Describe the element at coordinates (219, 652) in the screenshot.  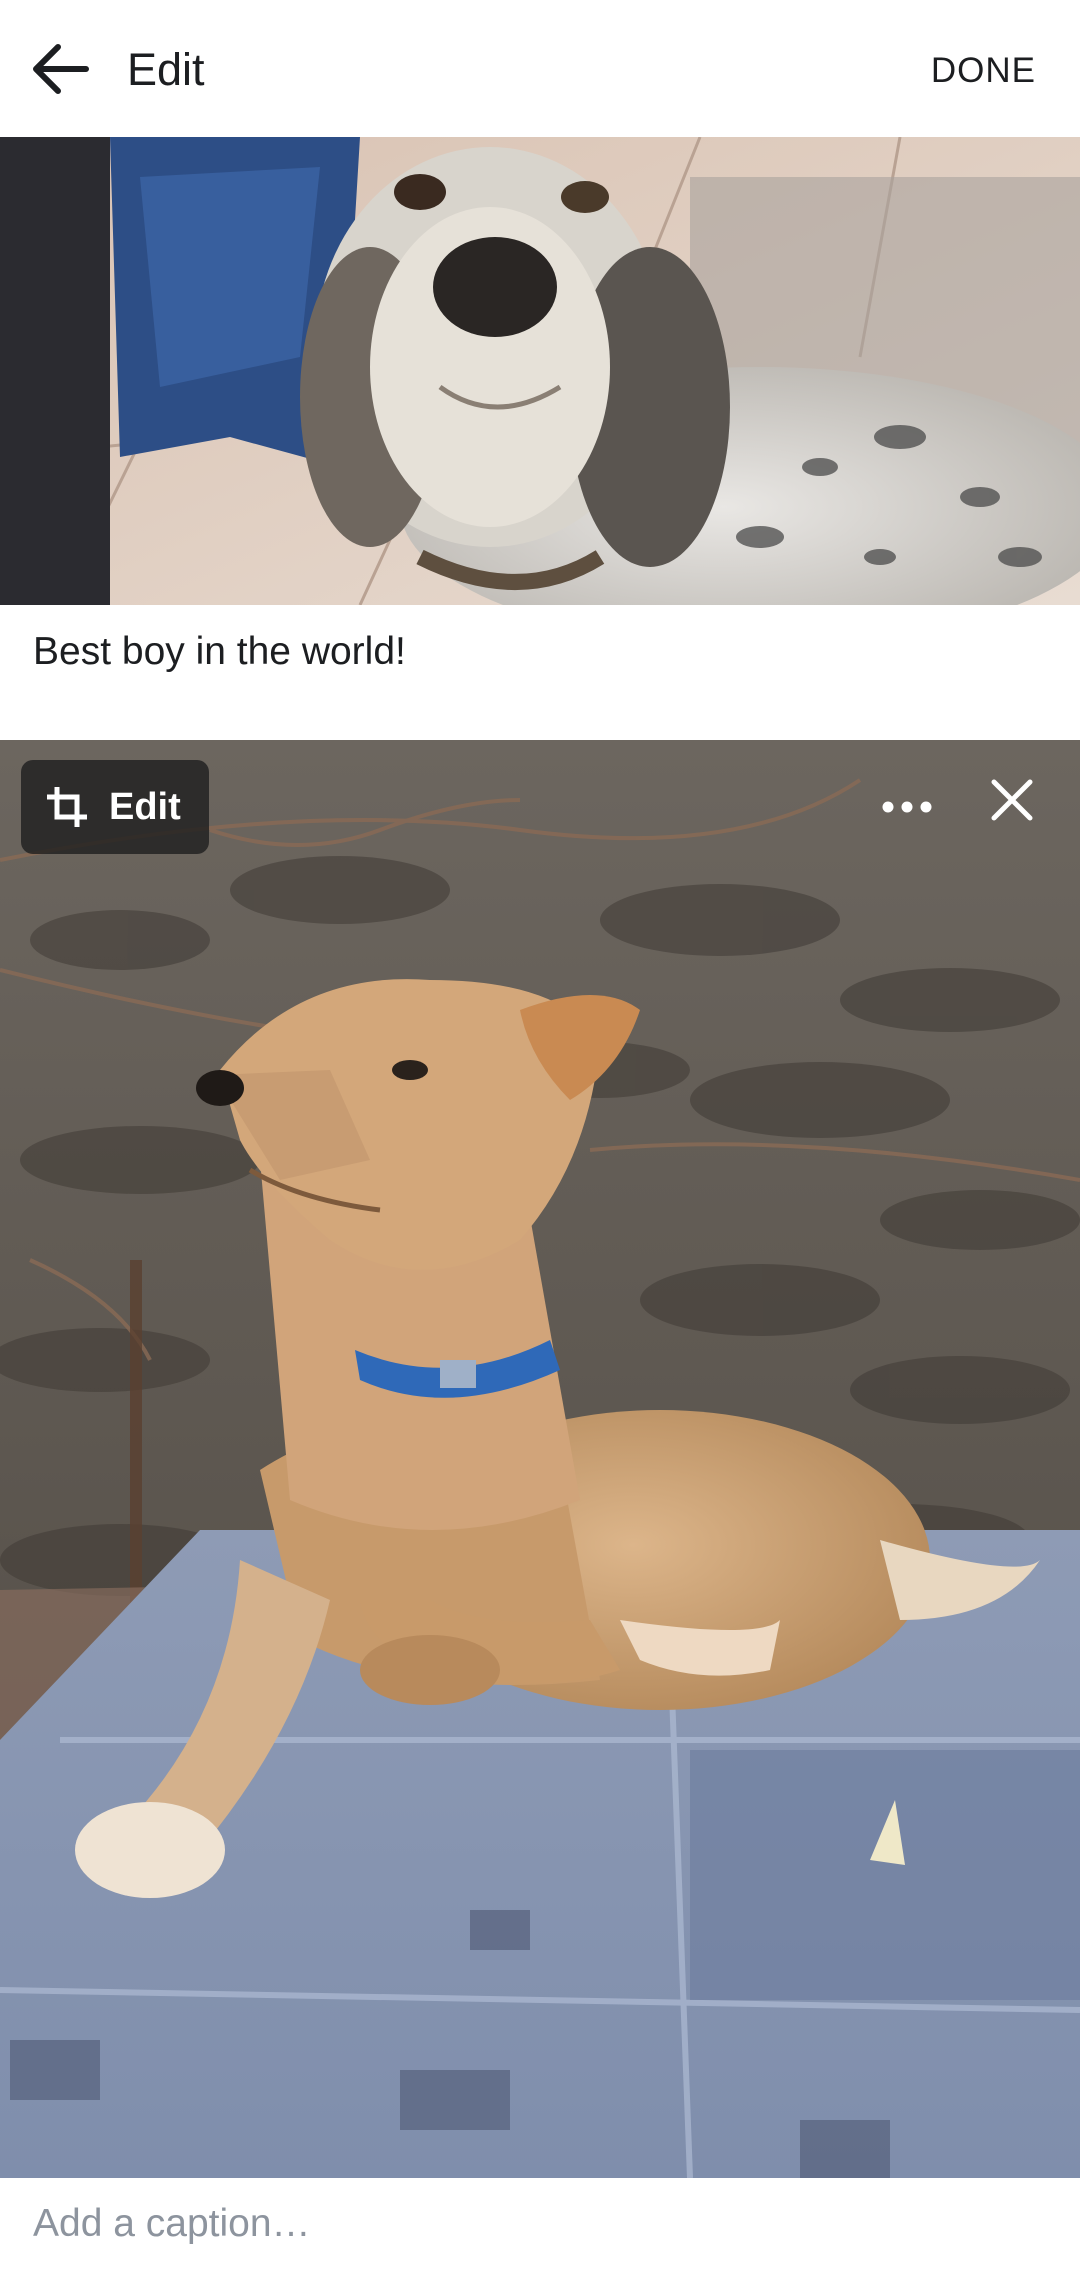
I see `post-caption-1: Best boy in the world!` at that location.